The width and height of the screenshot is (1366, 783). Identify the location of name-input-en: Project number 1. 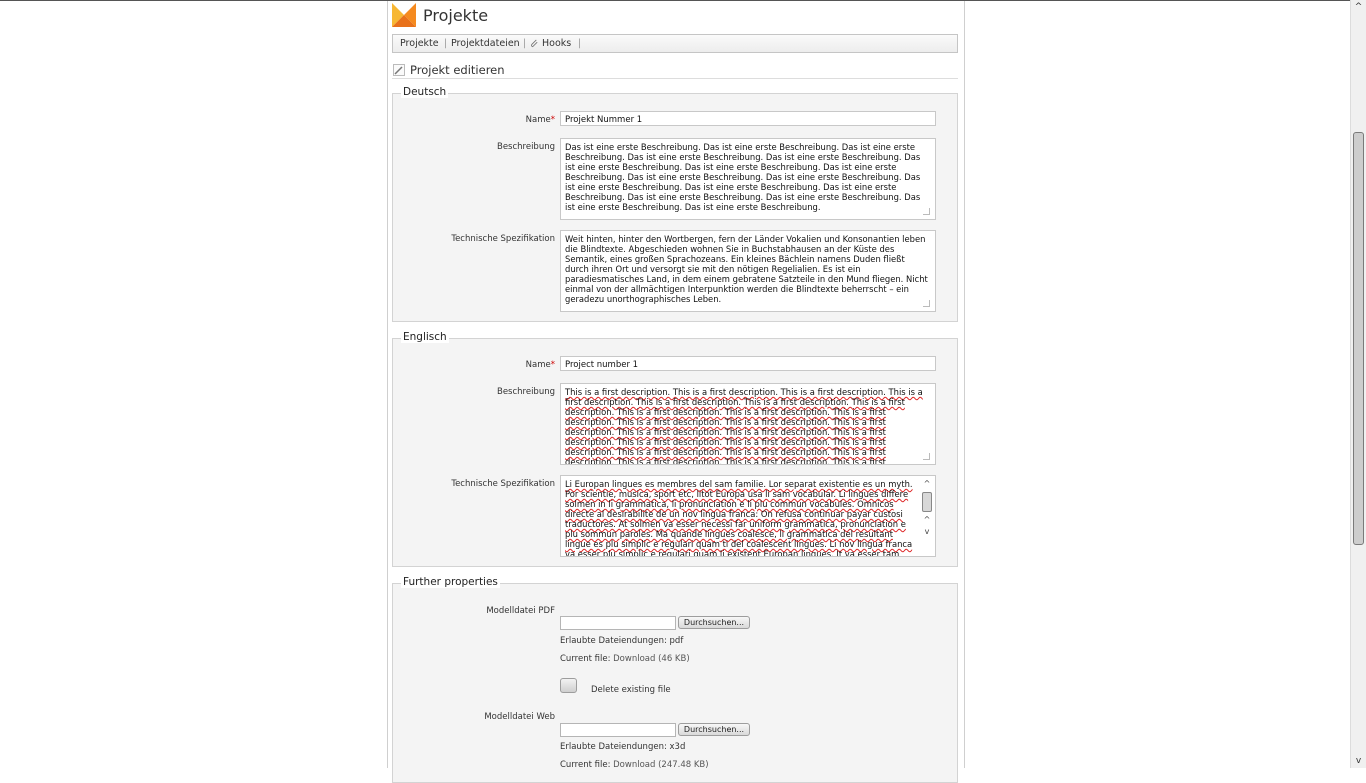
(748, 363).